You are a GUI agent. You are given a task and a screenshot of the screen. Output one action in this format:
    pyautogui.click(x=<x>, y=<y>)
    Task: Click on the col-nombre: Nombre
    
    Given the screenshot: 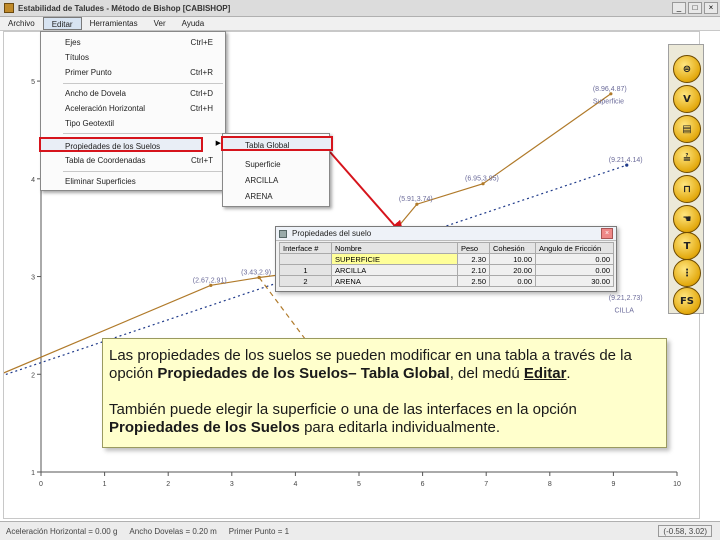 What is the action you would take?
    pyautogui.click(x=394, y=248)
    